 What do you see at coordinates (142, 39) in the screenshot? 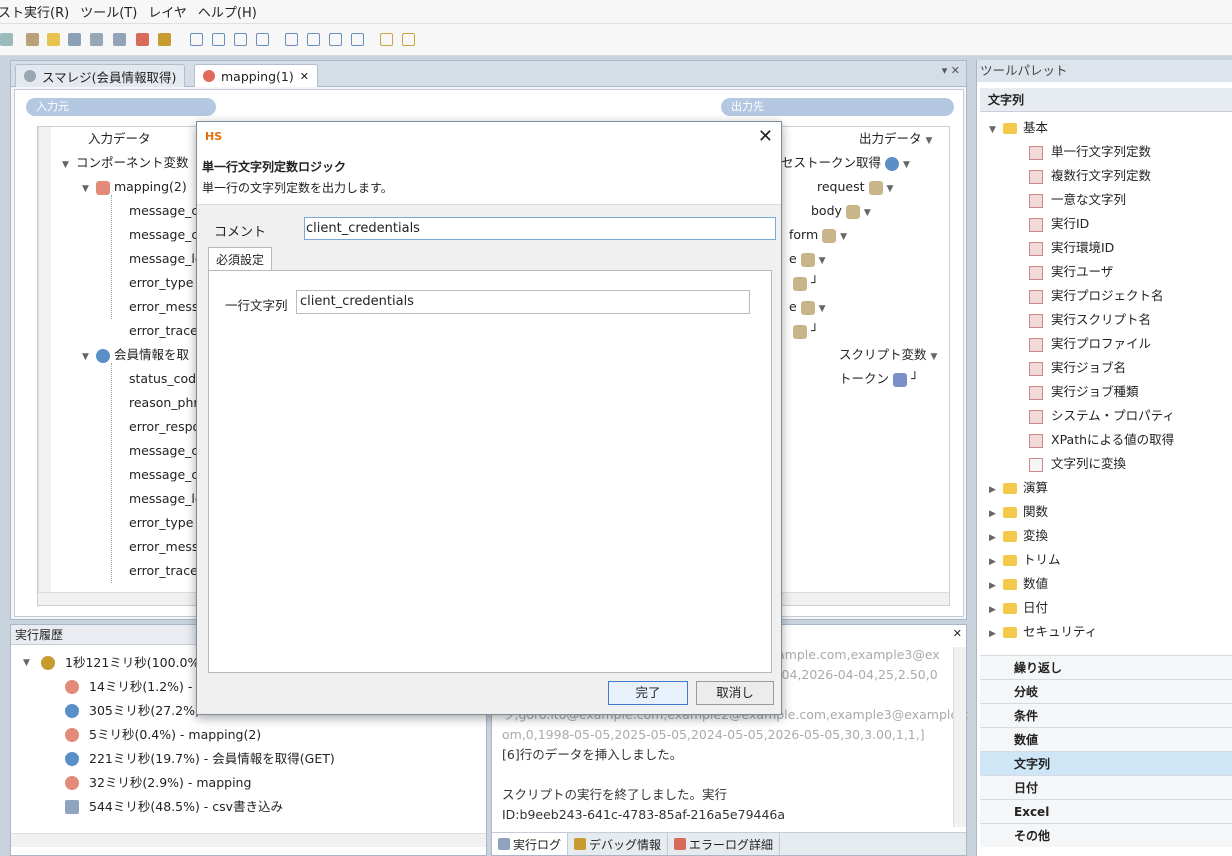
I see `delete-icon` at bounding box center [142, 39].